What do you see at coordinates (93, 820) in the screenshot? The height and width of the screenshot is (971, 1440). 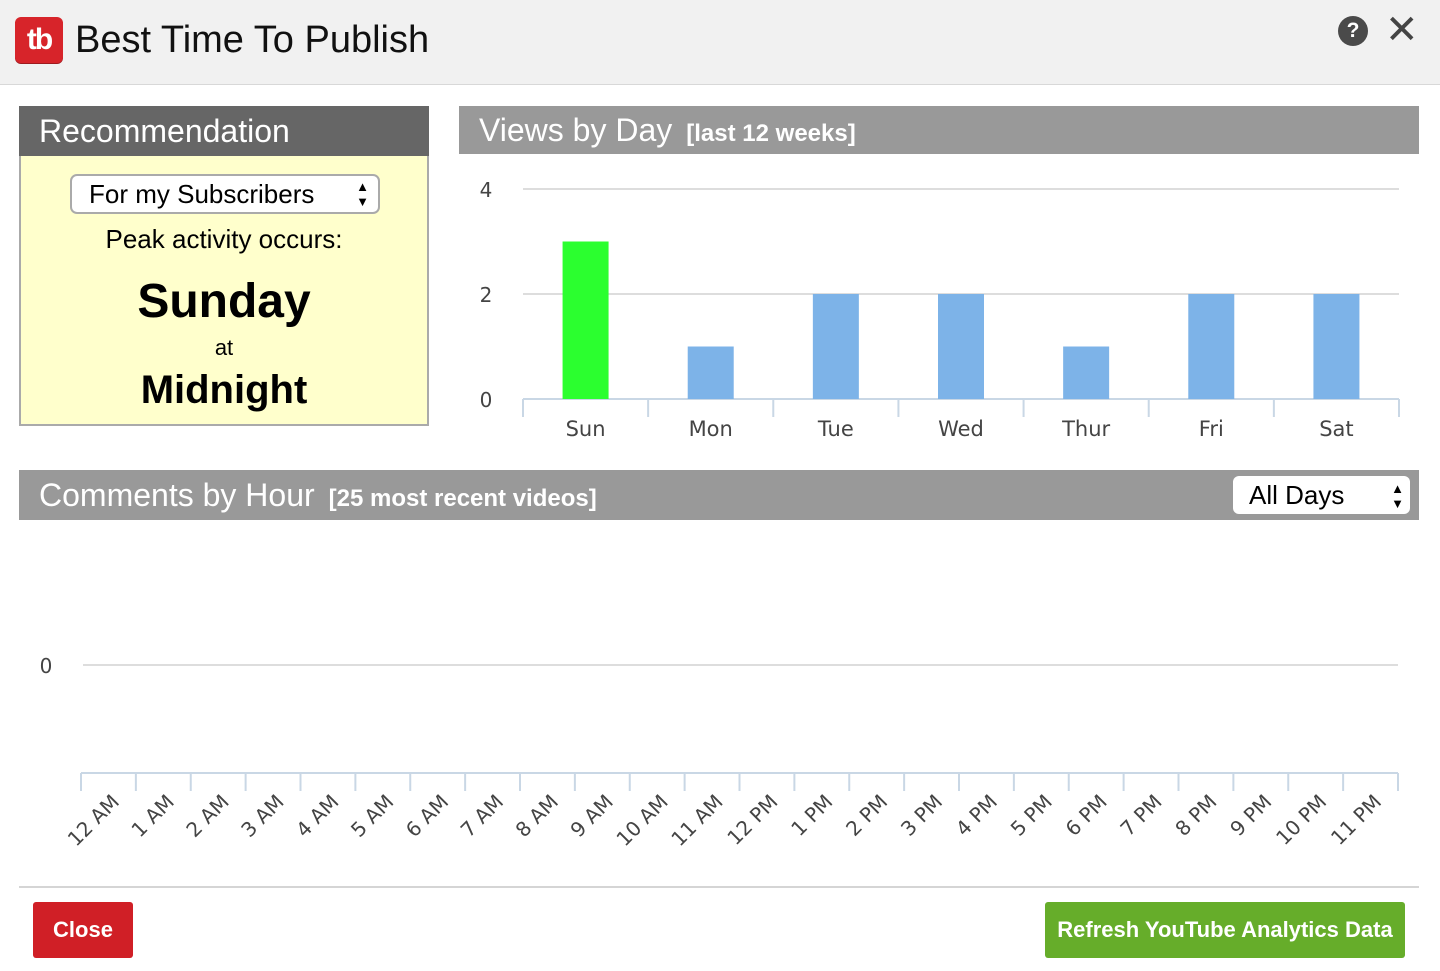 I see `x-tick-label: 12 AM` at bounding box center [93, 820].